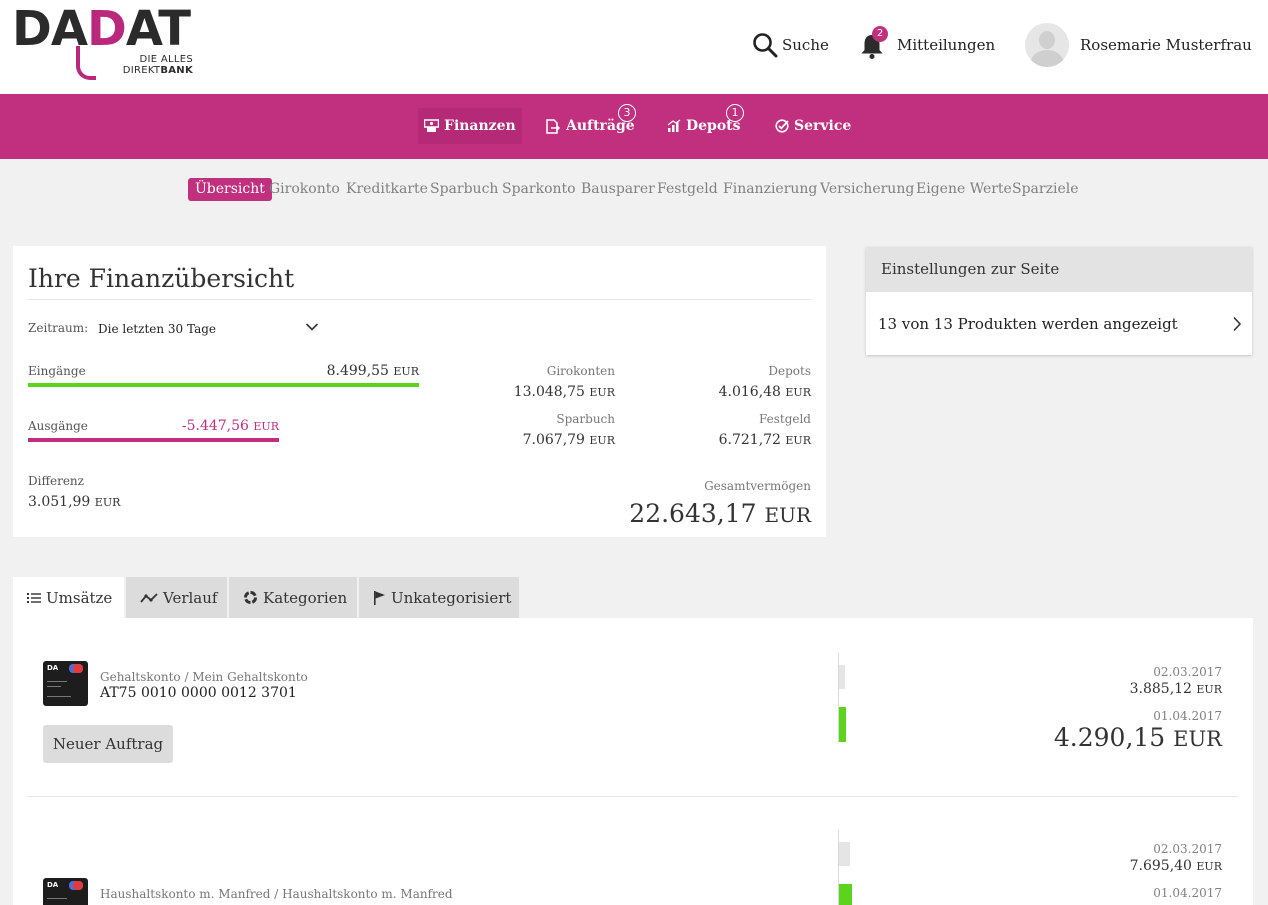 The image size is (1268, 905). What do you see at coordinates (108, 744) in the screenshot?
I see `new-order-button: Neuer Auftrag` at bounding box center [108, 744].